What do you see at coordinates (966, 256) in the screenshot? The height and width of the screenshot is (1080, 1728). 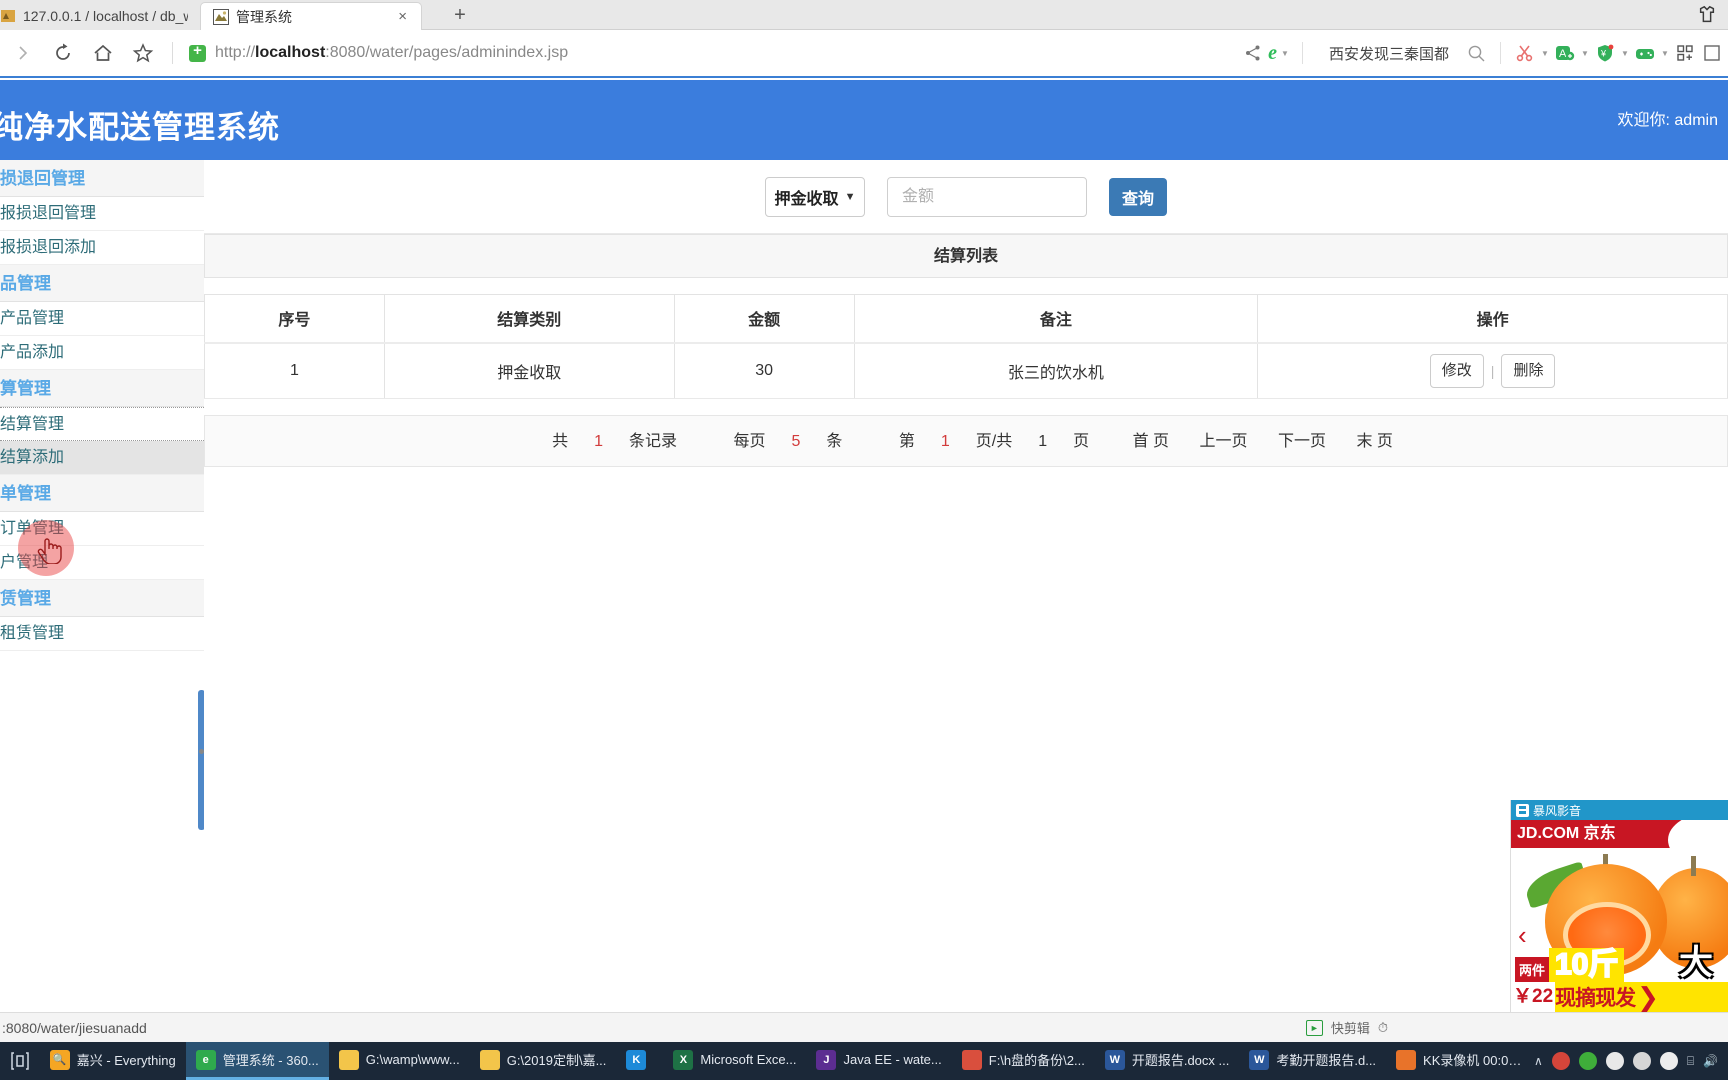 I see `panel-title: 结算列表` at bounding box center [966, 256].